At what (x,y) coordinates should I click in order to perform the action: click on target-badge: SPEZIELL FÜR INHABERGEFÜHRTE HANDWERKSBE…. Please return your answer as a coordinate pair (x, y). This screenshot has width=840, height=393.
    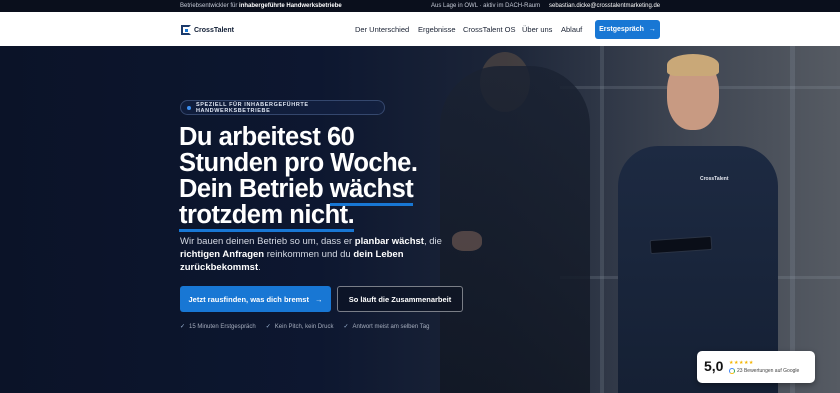
    Looking at the image, I should click on (282, 107).